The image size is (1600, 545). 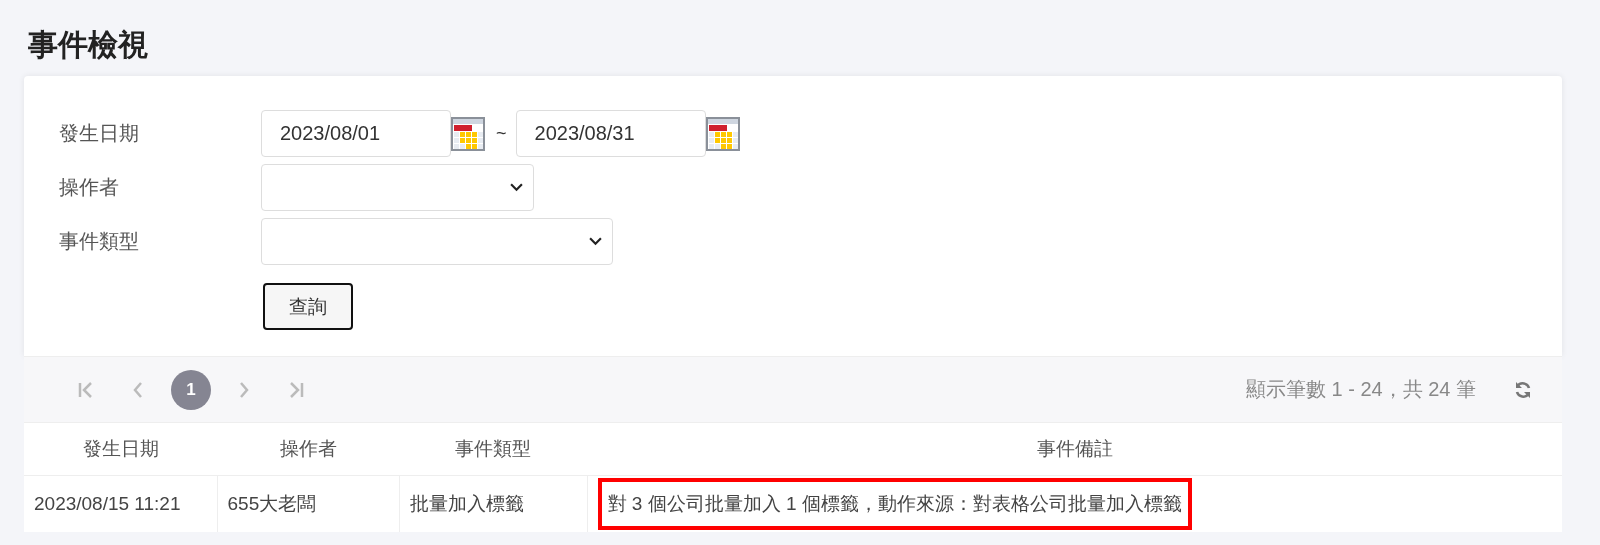 What do you see at coordinates (244, 389) in the screenshot?
I see `next-page-icon` at bounding box center [244, 389].